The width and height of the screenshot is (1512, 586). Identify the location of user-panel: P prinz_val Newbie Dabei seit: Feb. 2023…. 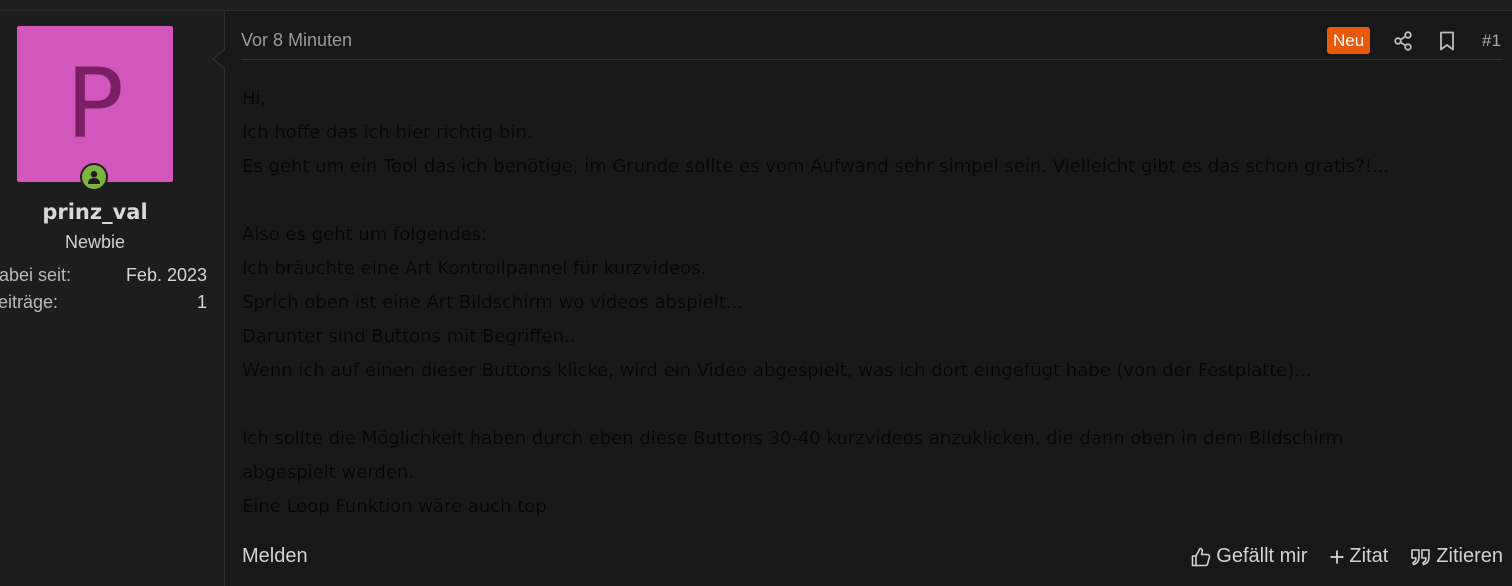
(112, 298).